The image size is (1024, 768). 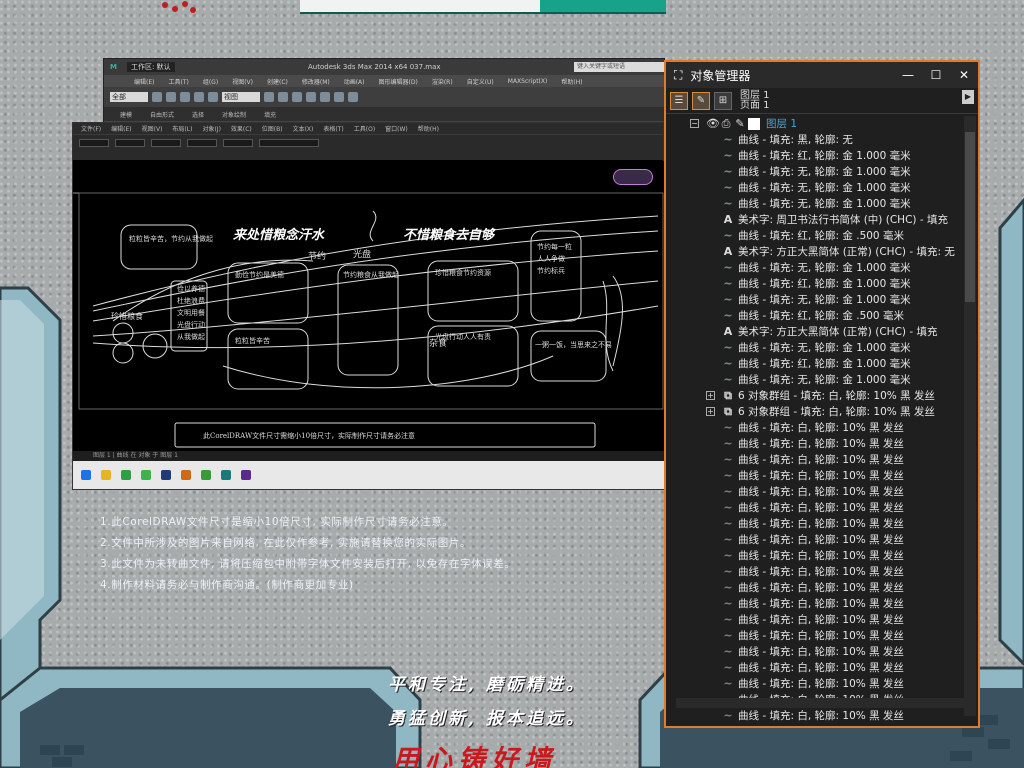 What do you see at coordinates (234, 114) in the screenshot?
I see `ribbon-tab: 对象绘制` at bounding box center [234, 114].